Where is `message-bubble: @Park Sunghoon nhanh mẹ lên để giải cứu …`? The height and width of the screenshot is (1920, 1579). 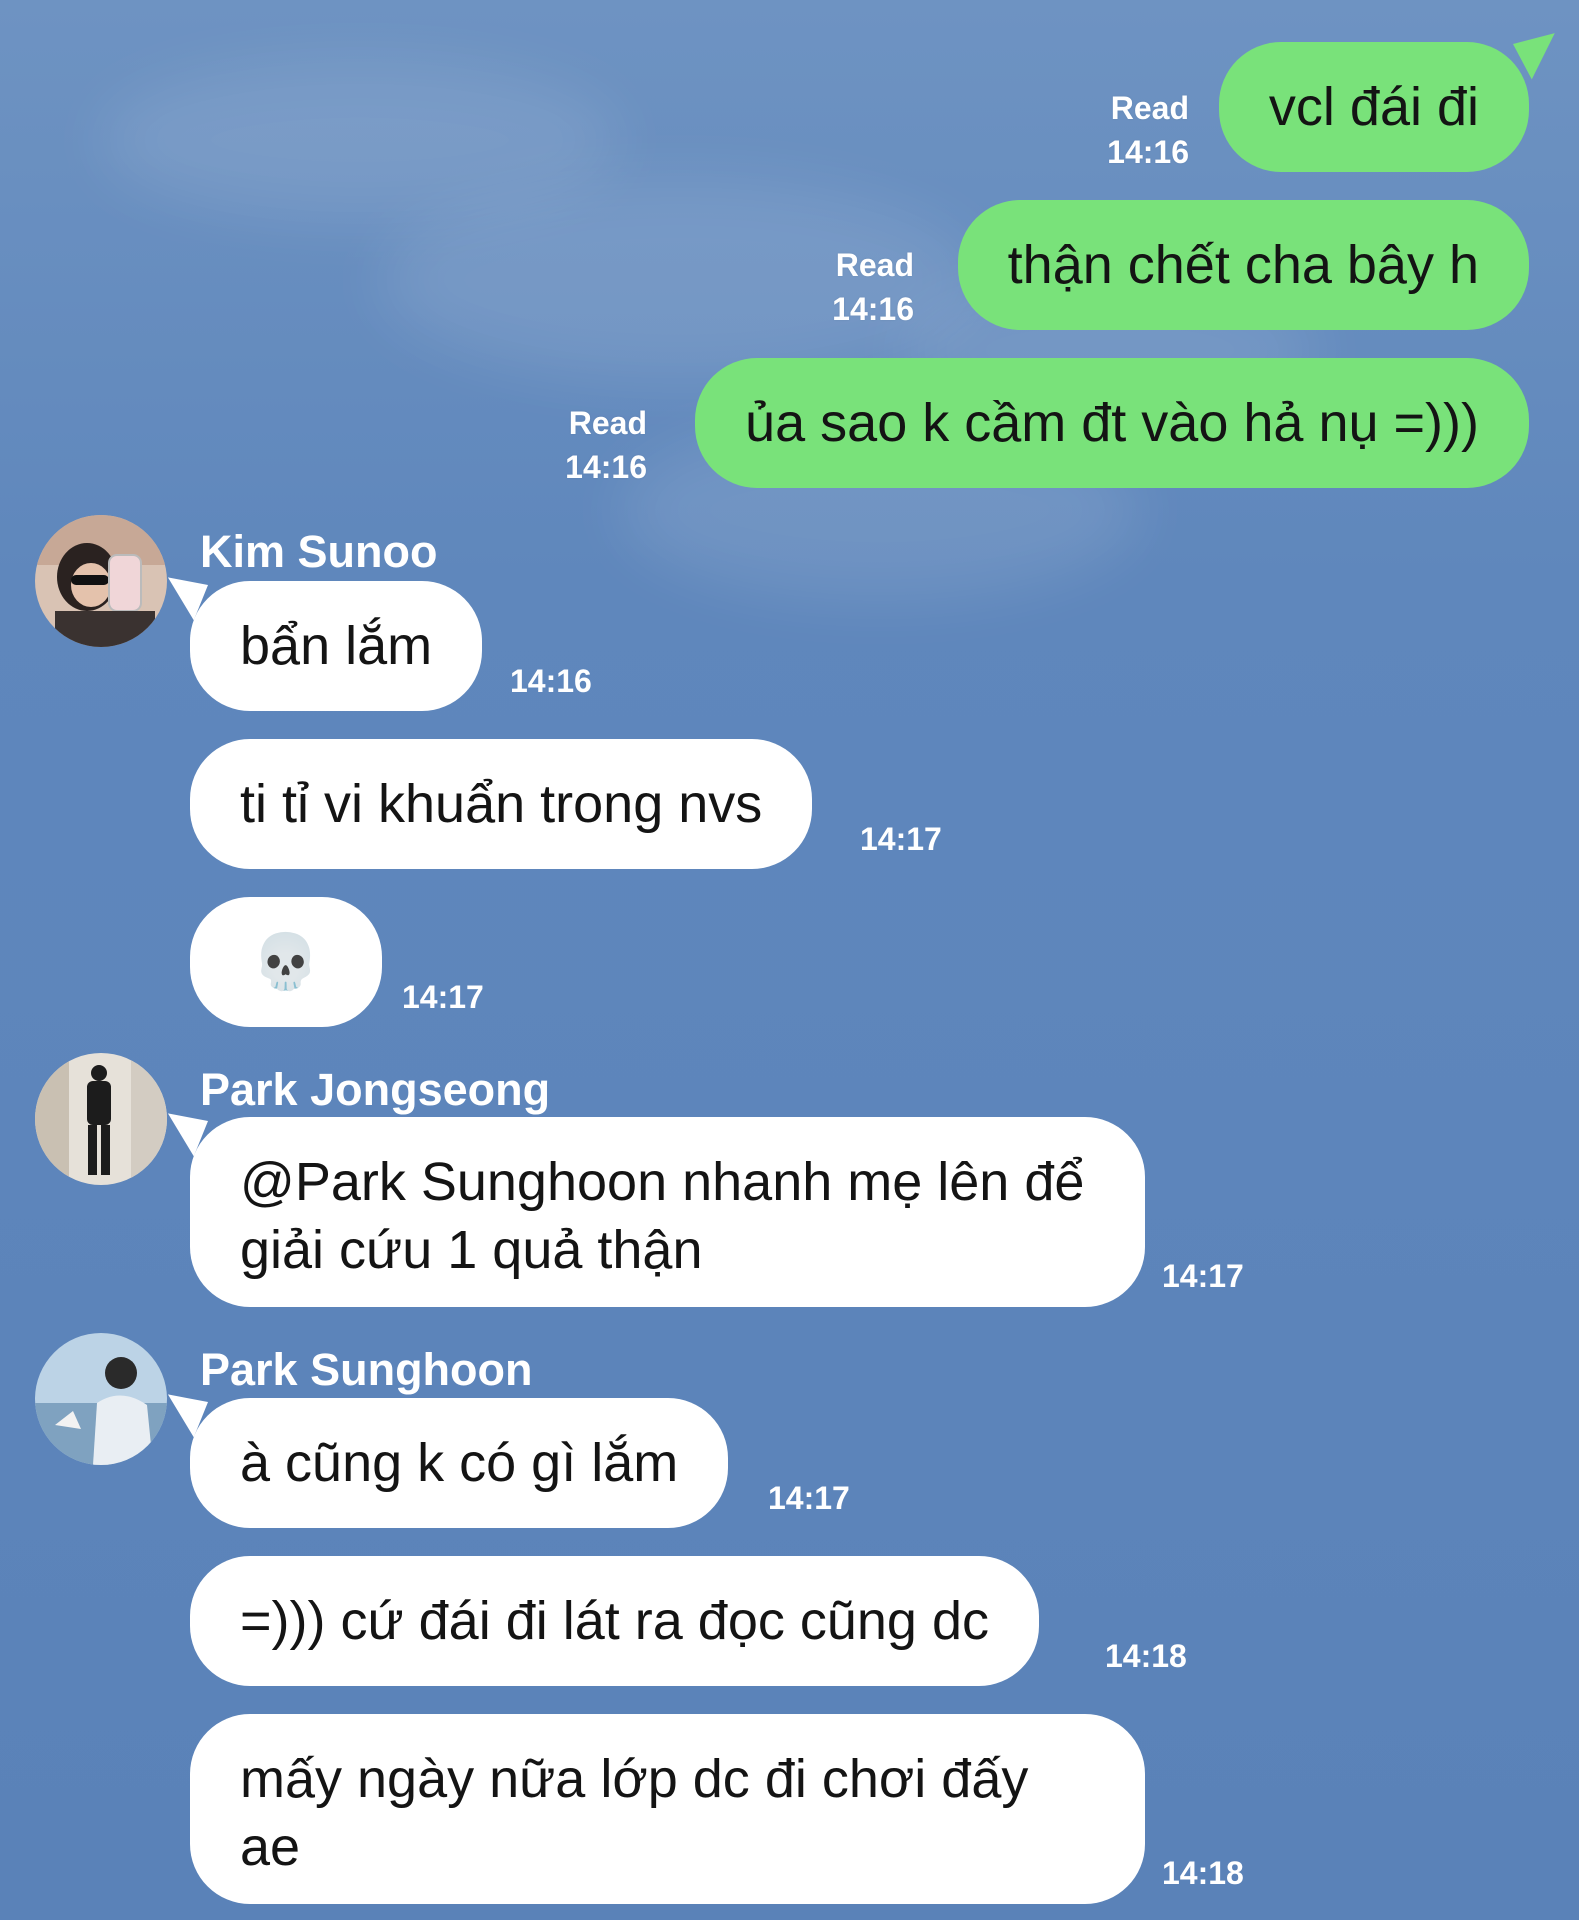 message-bubble: @Park Sunghoon nhanh mẹ lên để giải cứu … is located at coordinates (667, 1212).